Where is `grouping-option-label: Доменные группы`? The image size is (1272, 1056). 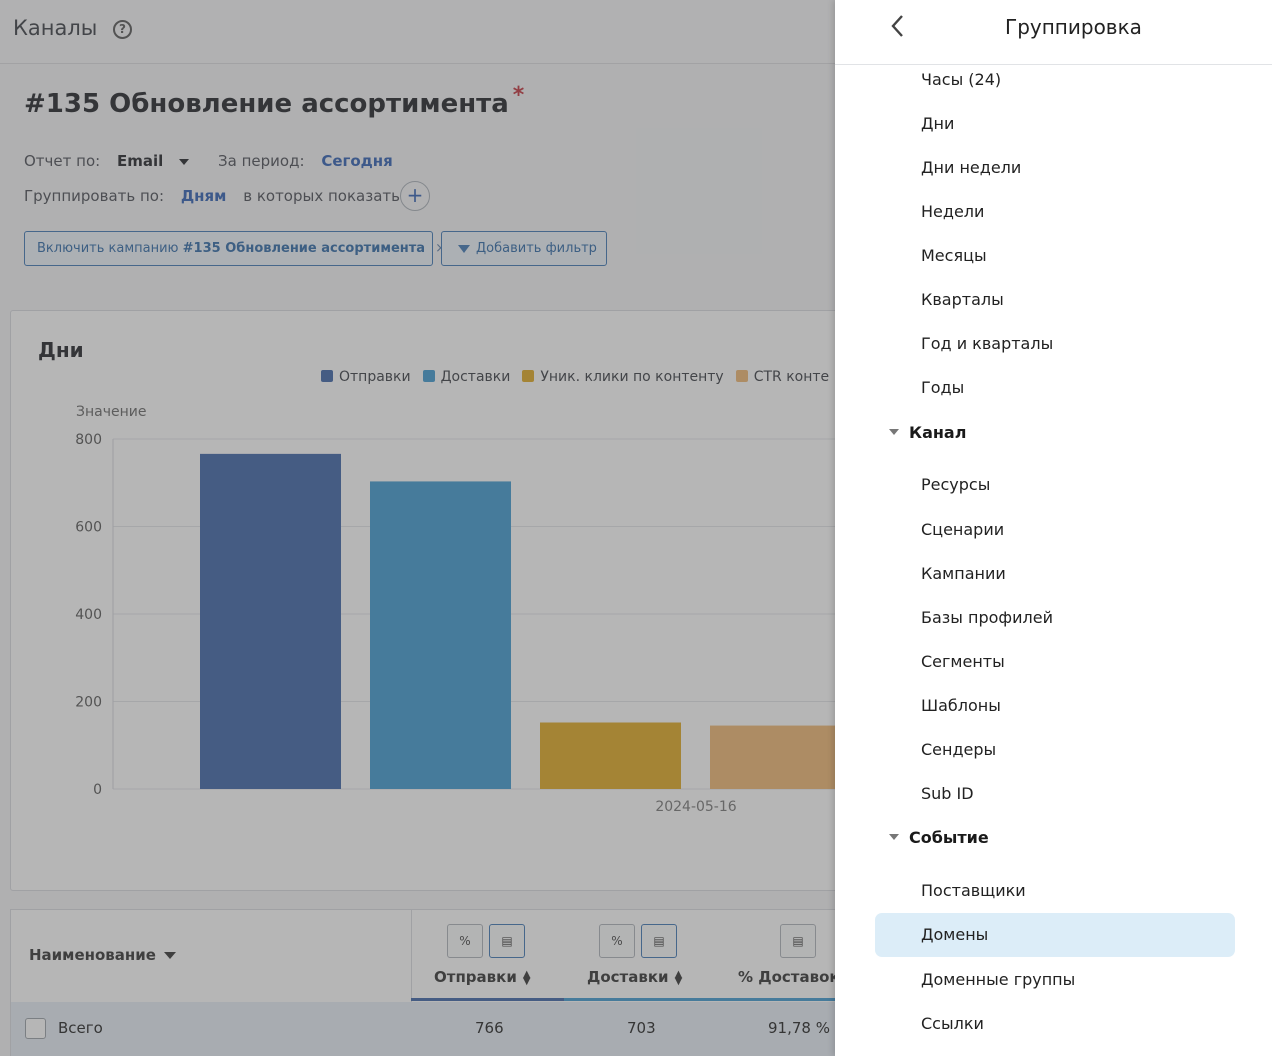 grouping-option-label: Доменные группы is located at coordinates (998, 979).